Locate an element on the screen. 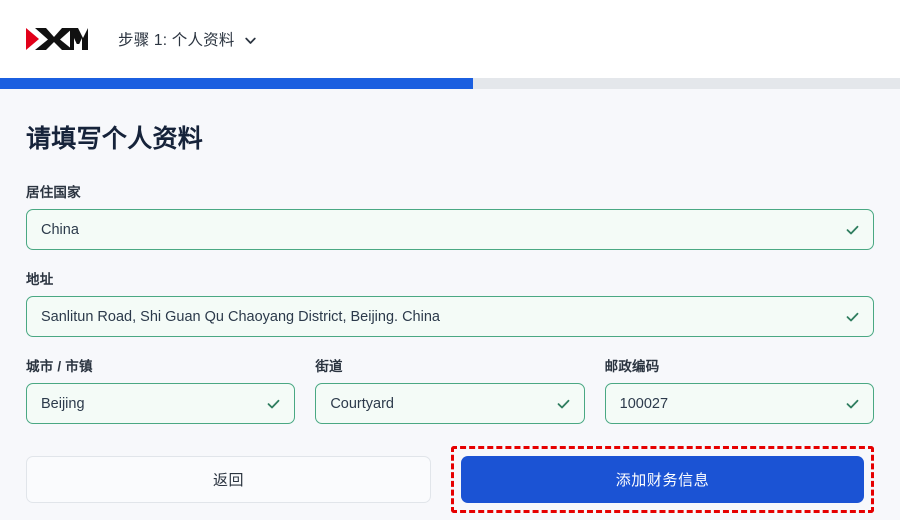 The height and width of the screenshot is (520, 900). field-city: 城市 / 市镇 Beijing is located at coordinates (161, 389).